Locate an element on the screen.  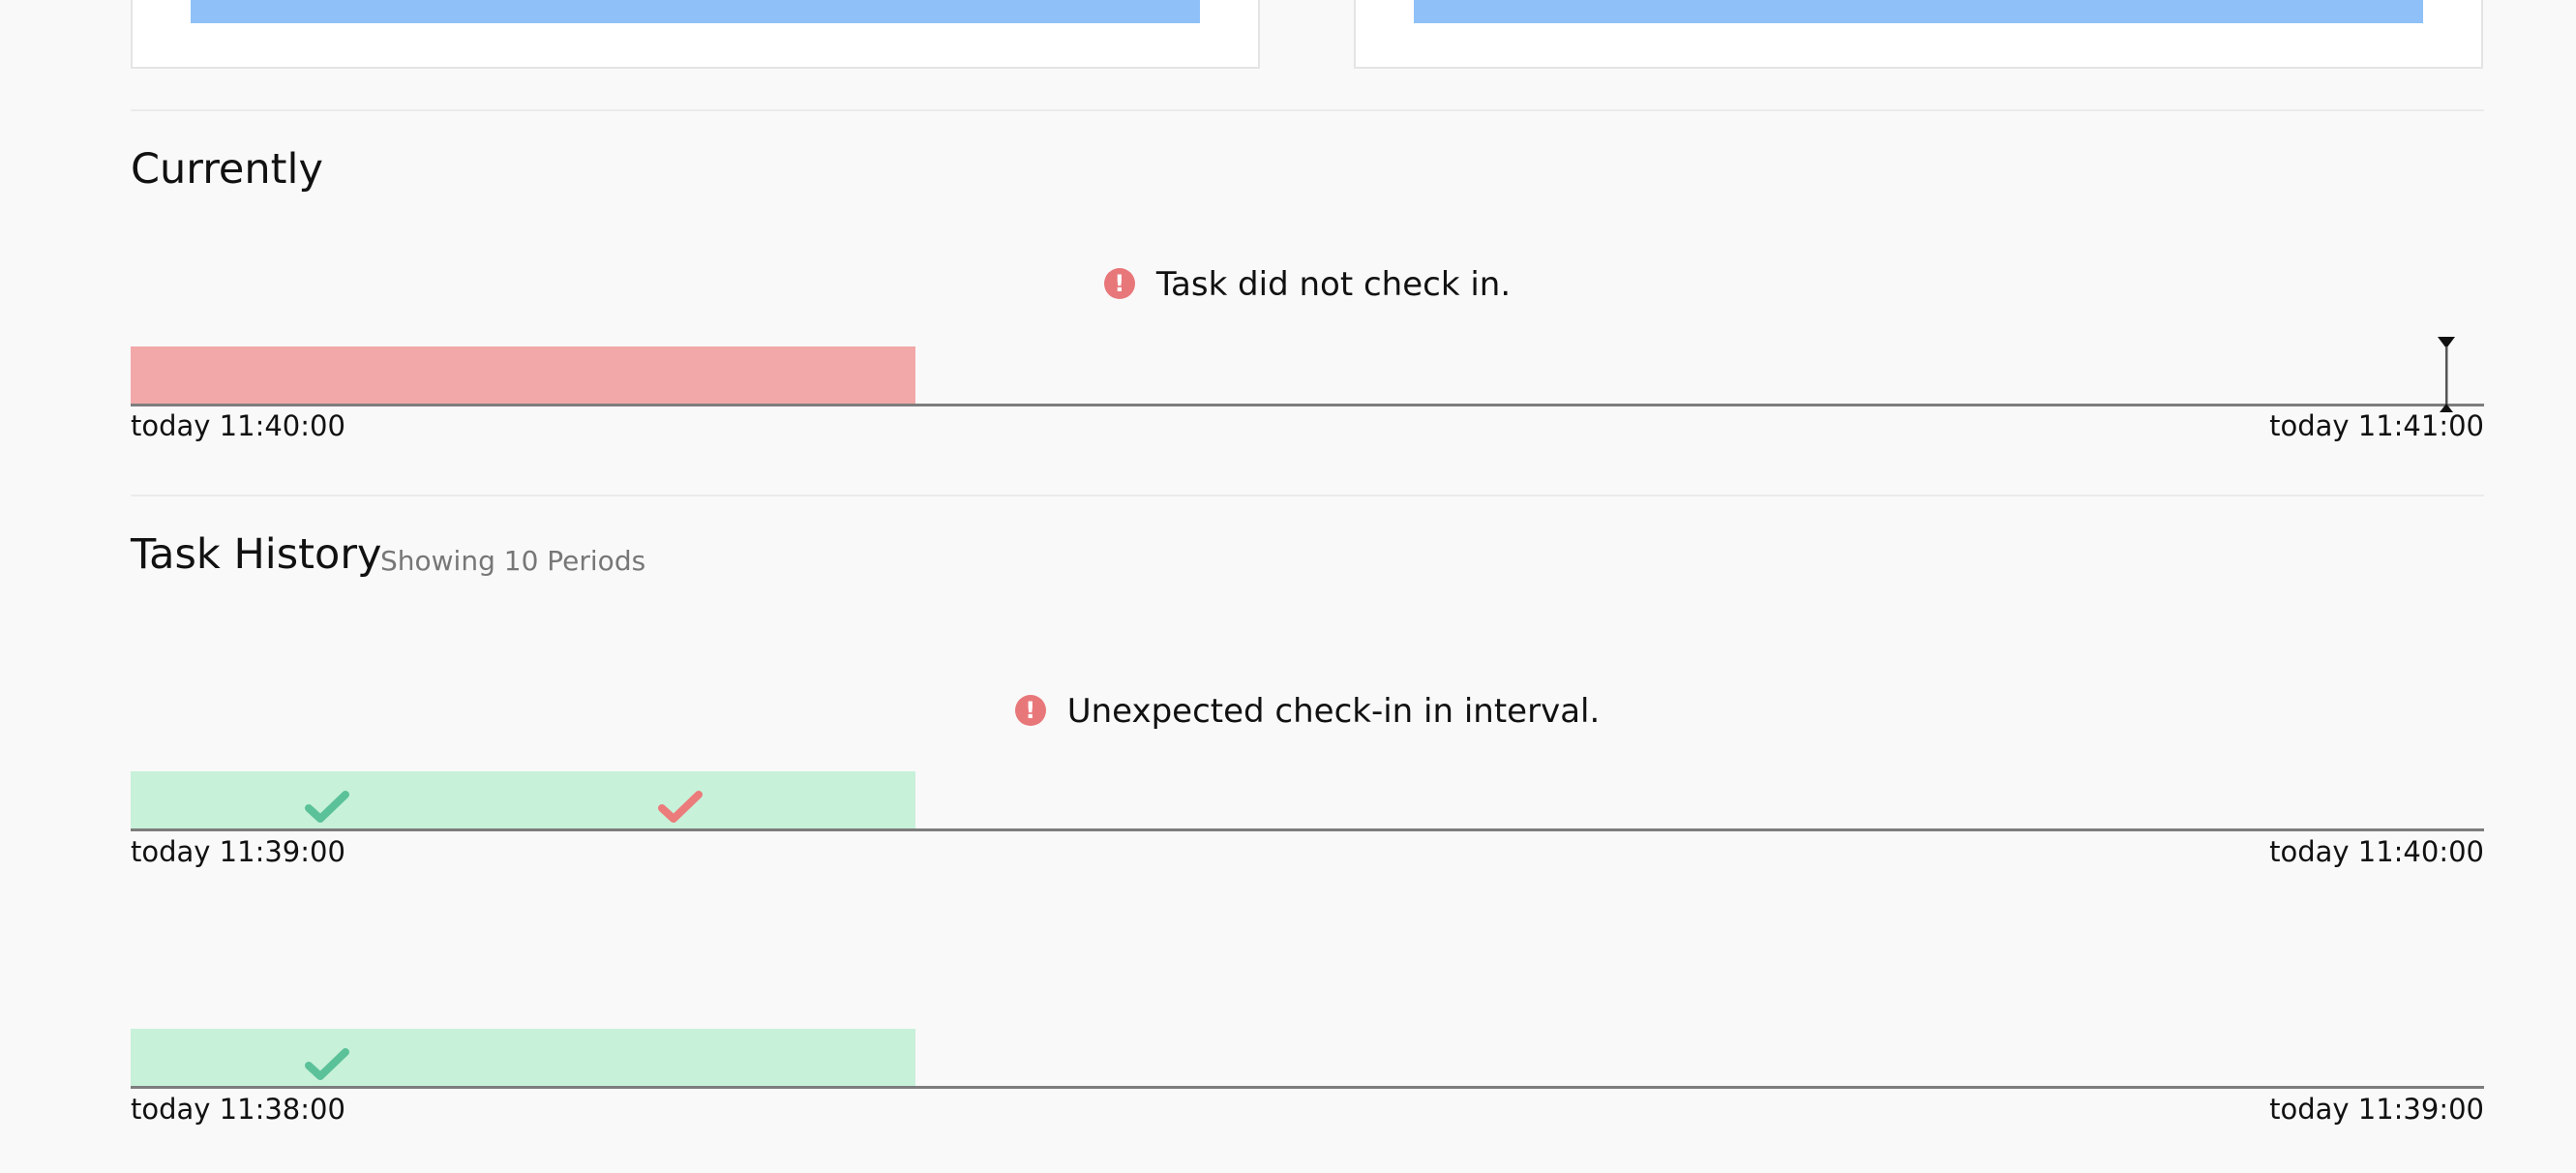
timeline-start-label: today 11:39:00 is located at coordinates (238, 851).